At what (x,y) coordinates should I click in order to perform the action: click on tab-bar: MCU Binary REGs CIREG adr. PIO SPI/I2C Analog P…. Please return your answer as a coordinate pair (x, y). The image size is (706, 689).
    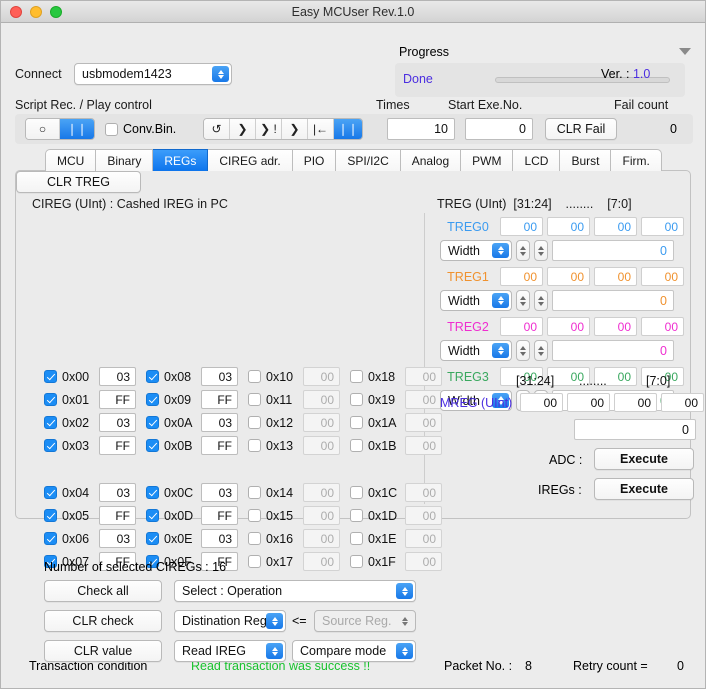
    Looking at the image, I should click on (353, 160).